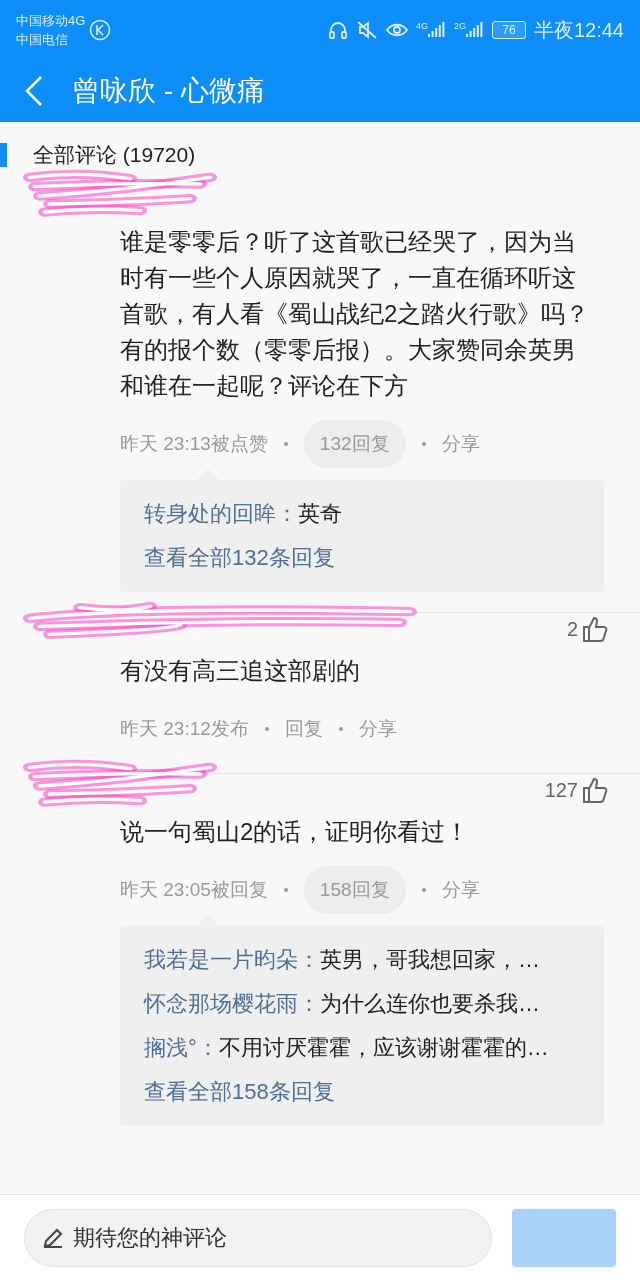 The height and width of the screenshot is (1280, 640). What do you see at coordinates (240, 671) in the screenshot?
I see `comment-text: 有没有高三追这部剧的` at bounding box center [240, 671].